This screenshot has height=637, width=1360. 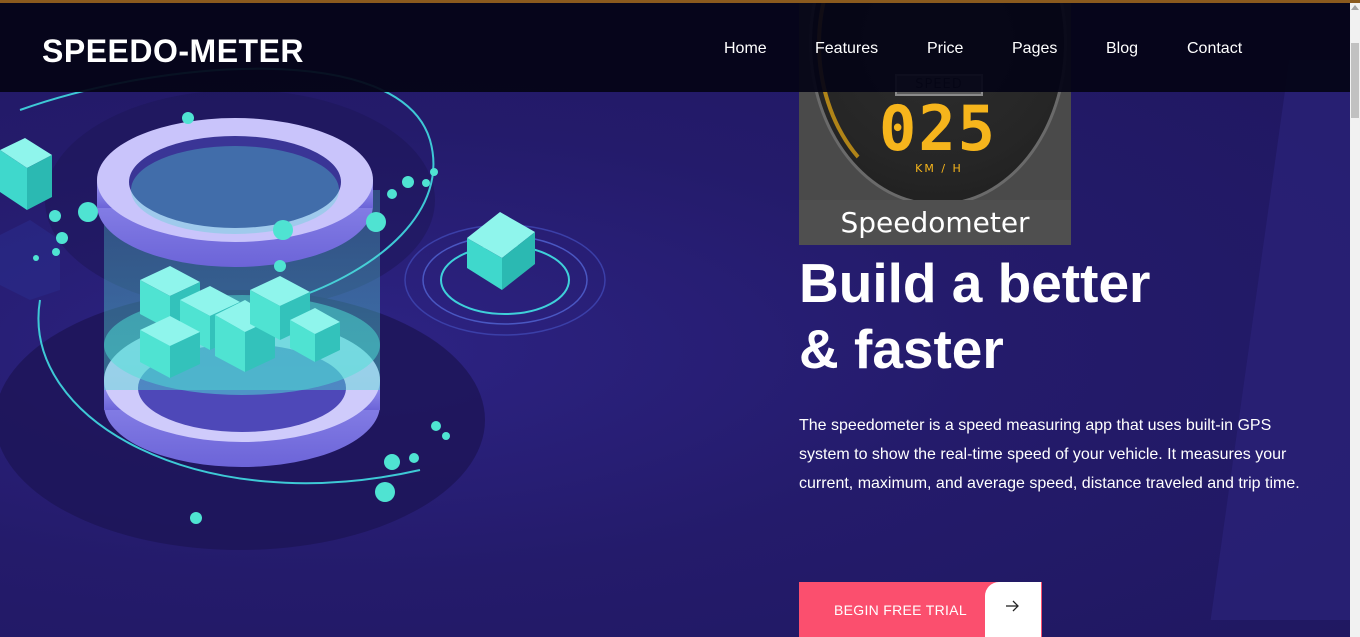 I want to click on speedometer-caption: Speedometer, so click(x=935, y=222).